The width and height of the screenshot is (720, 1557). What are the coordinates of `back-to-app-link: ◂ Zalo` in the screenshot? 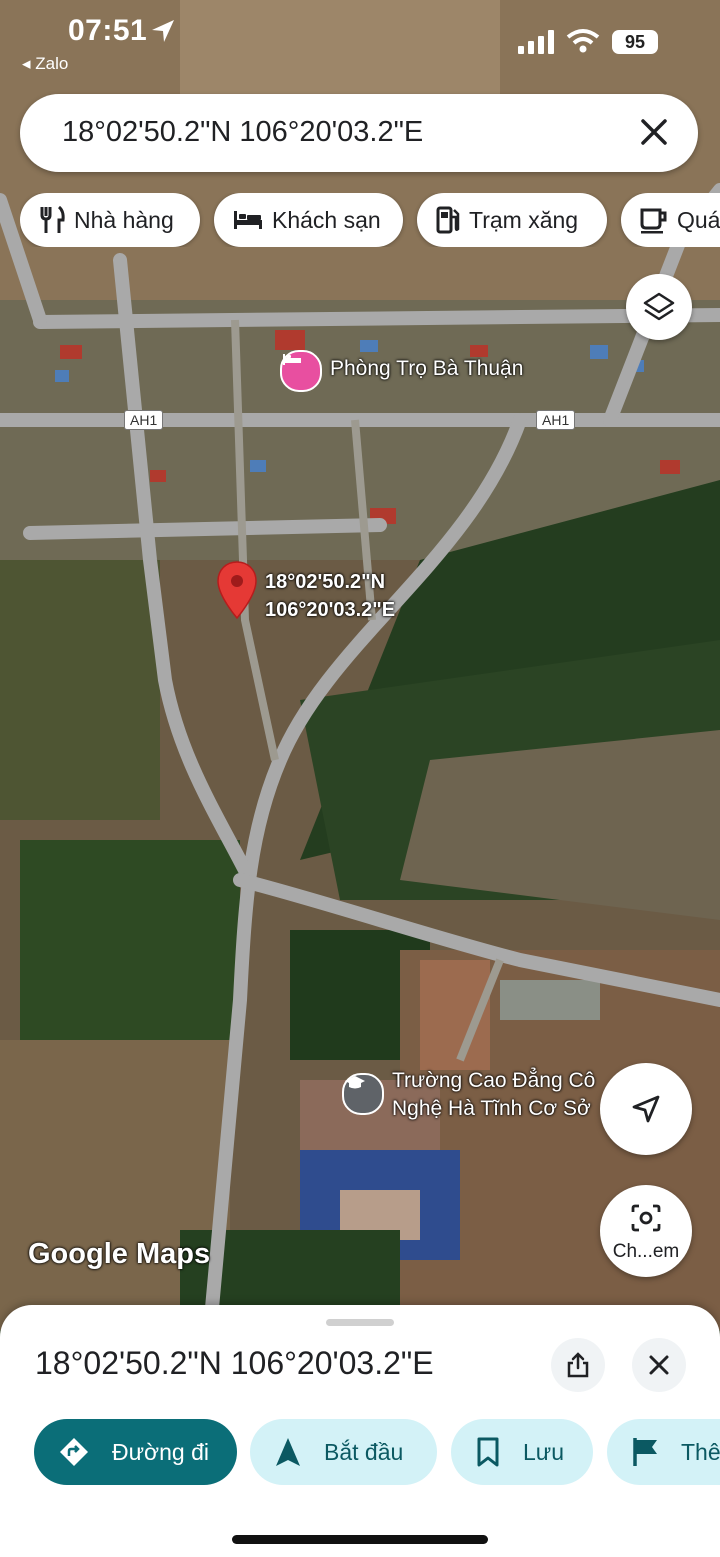 It's located at (45, 64).